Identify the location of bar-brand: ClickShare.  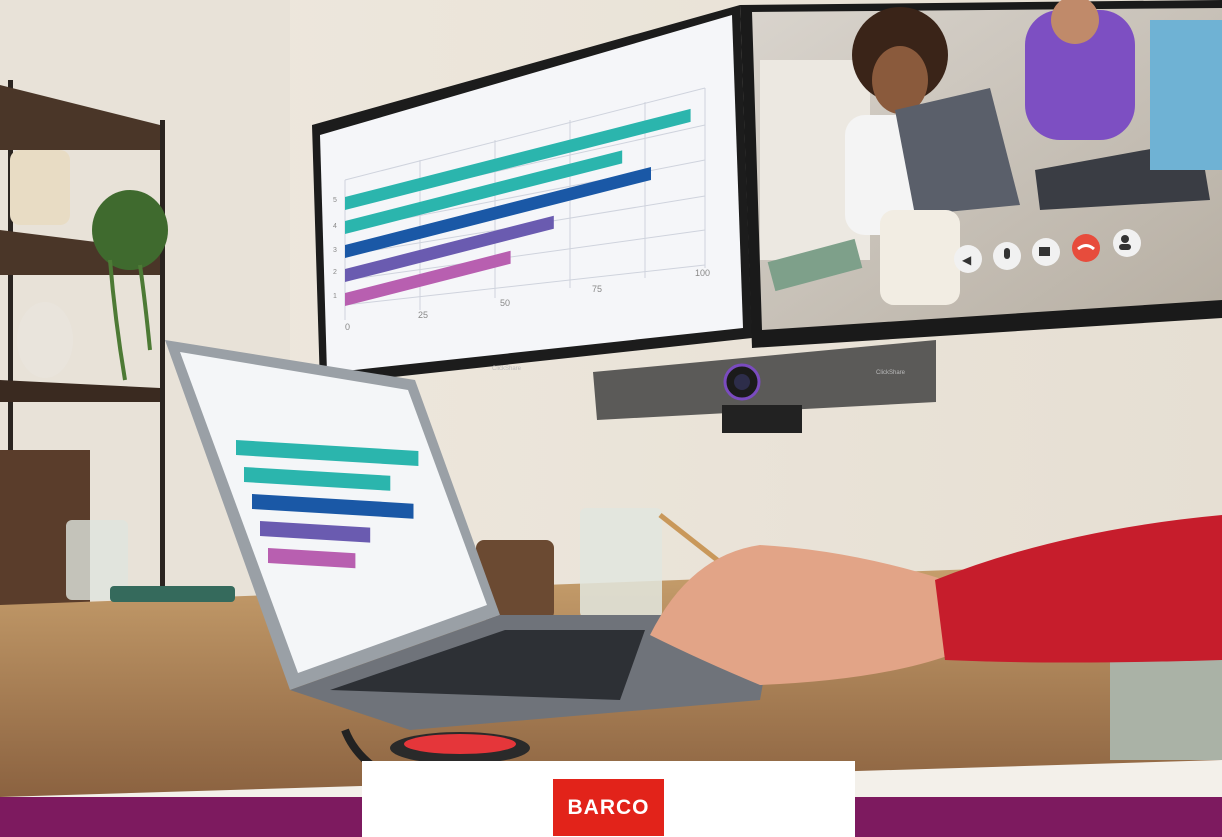
(891, 373).